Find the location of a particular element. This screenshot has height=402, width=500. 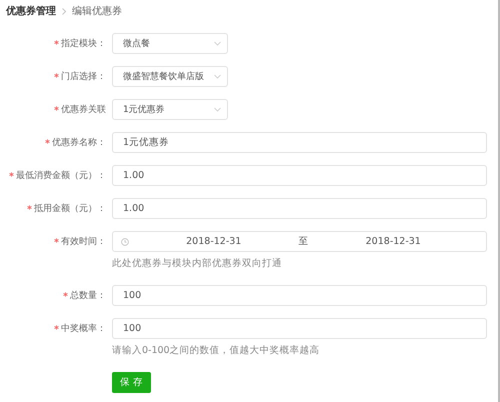

field-label: 最低消费金额（元）： is located at coordinates (61, 176).